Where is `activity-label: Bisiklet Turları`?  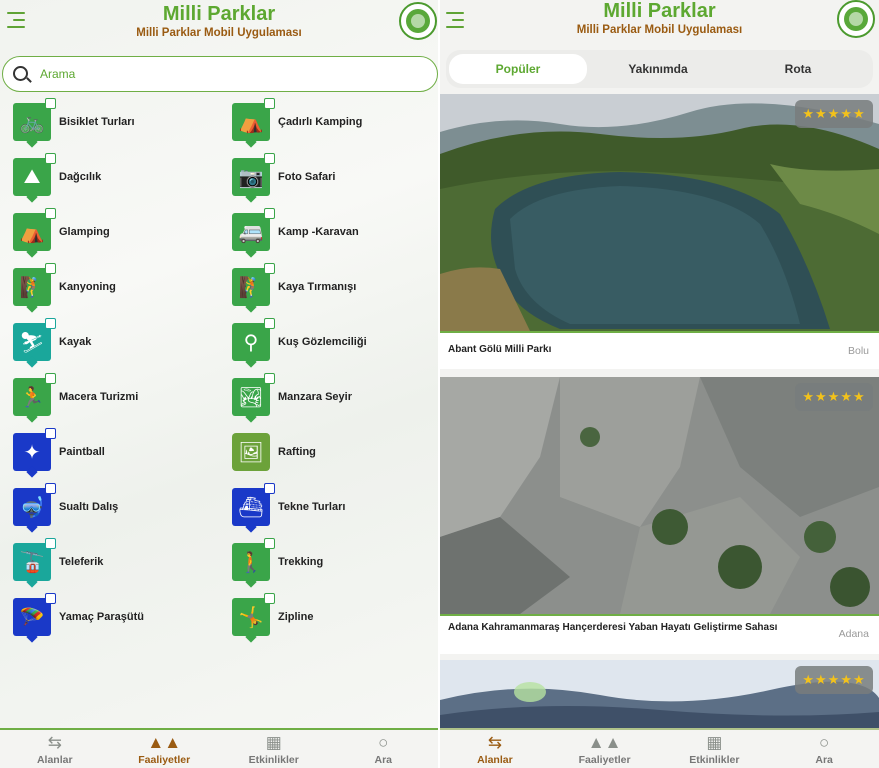
activity-label: Bisiklet Turları is located at coordinates (97, 122).